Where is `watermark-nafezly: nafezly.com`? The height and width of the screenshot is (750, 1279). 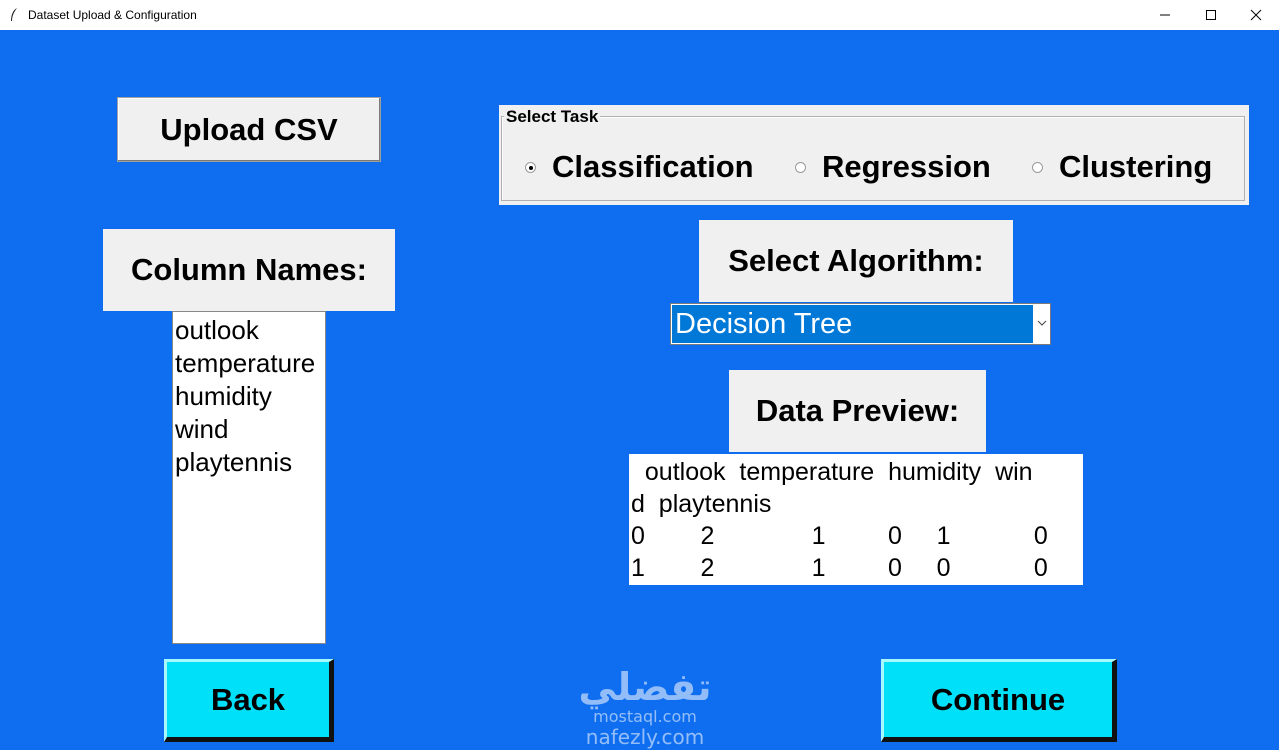 watermark-nafezly: nafezly.com is located at coordinates (645, 737).